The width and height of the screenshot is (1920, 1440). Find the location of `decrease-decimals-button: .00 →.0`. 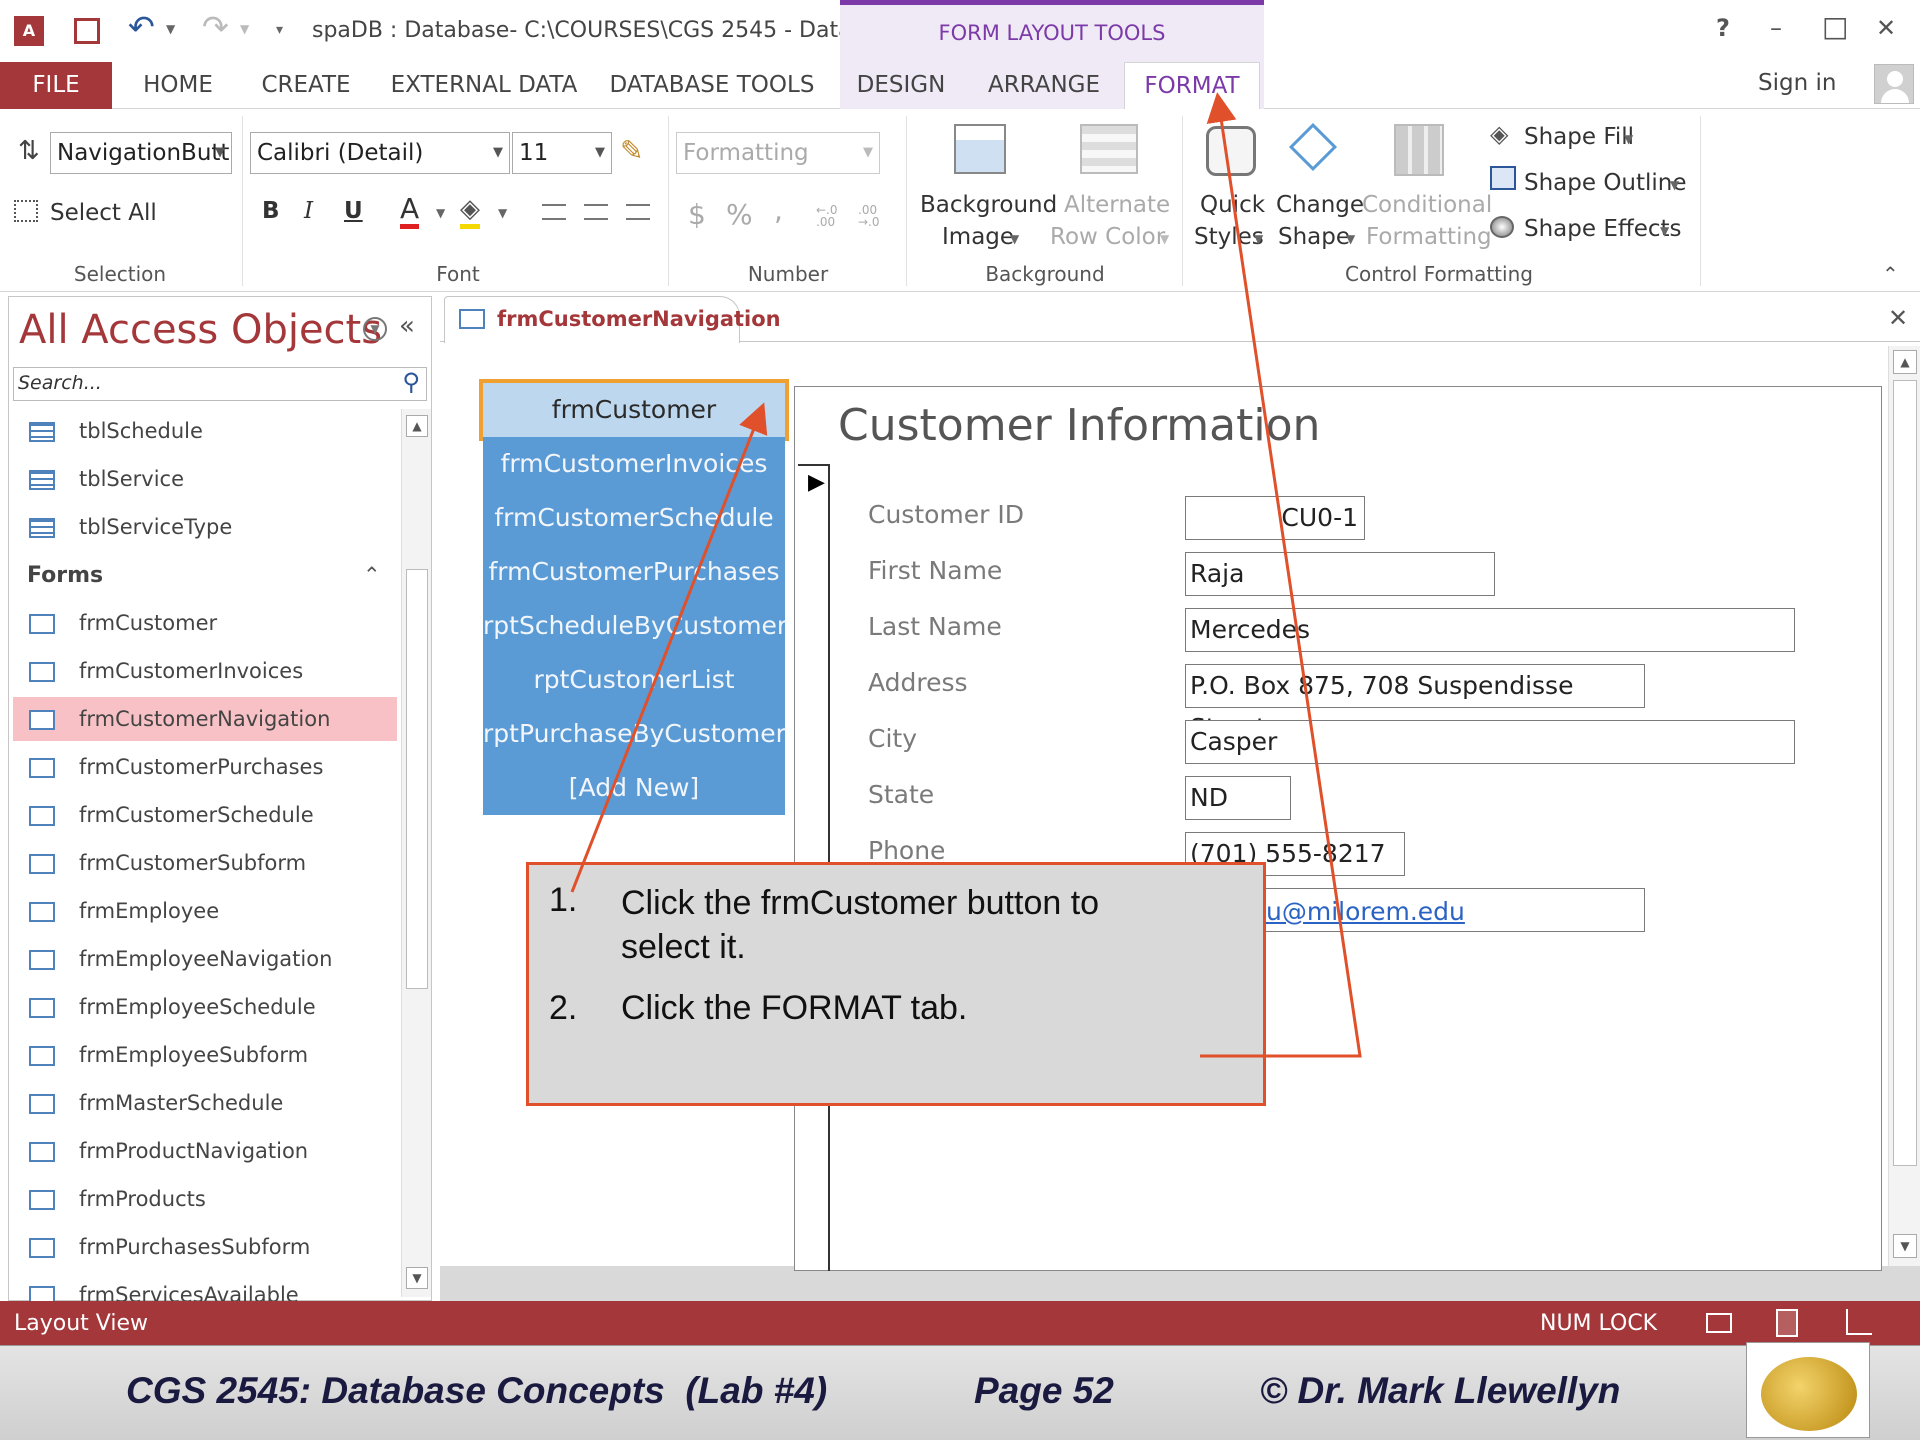

decrease-decimals-button: .00 →.0 is located at coordinates (873, 216).